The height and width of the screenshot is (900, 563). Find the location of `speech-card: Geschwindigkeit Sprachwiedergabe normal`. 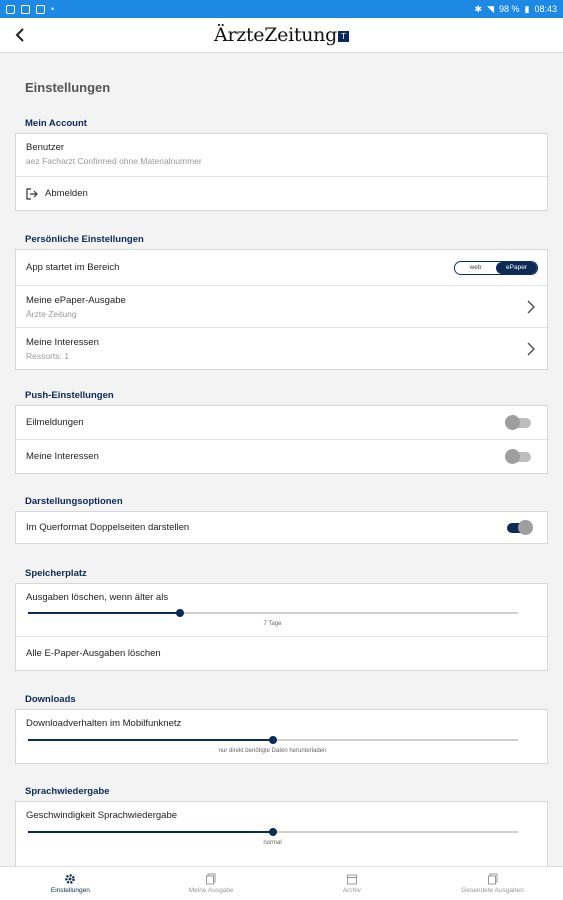

speech-card: Geschwindigkeit Sprachwiedergabe normal is located at coordinates (281, 833).